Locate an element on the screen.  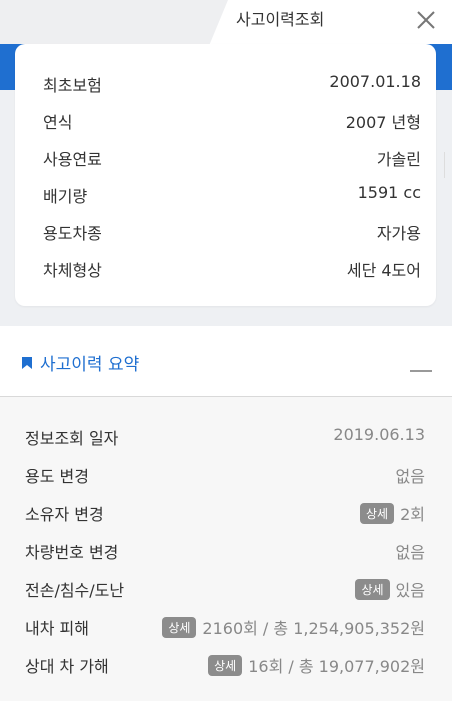
summary-label: 정보조회 일자 is located at coordinates (72, 438).